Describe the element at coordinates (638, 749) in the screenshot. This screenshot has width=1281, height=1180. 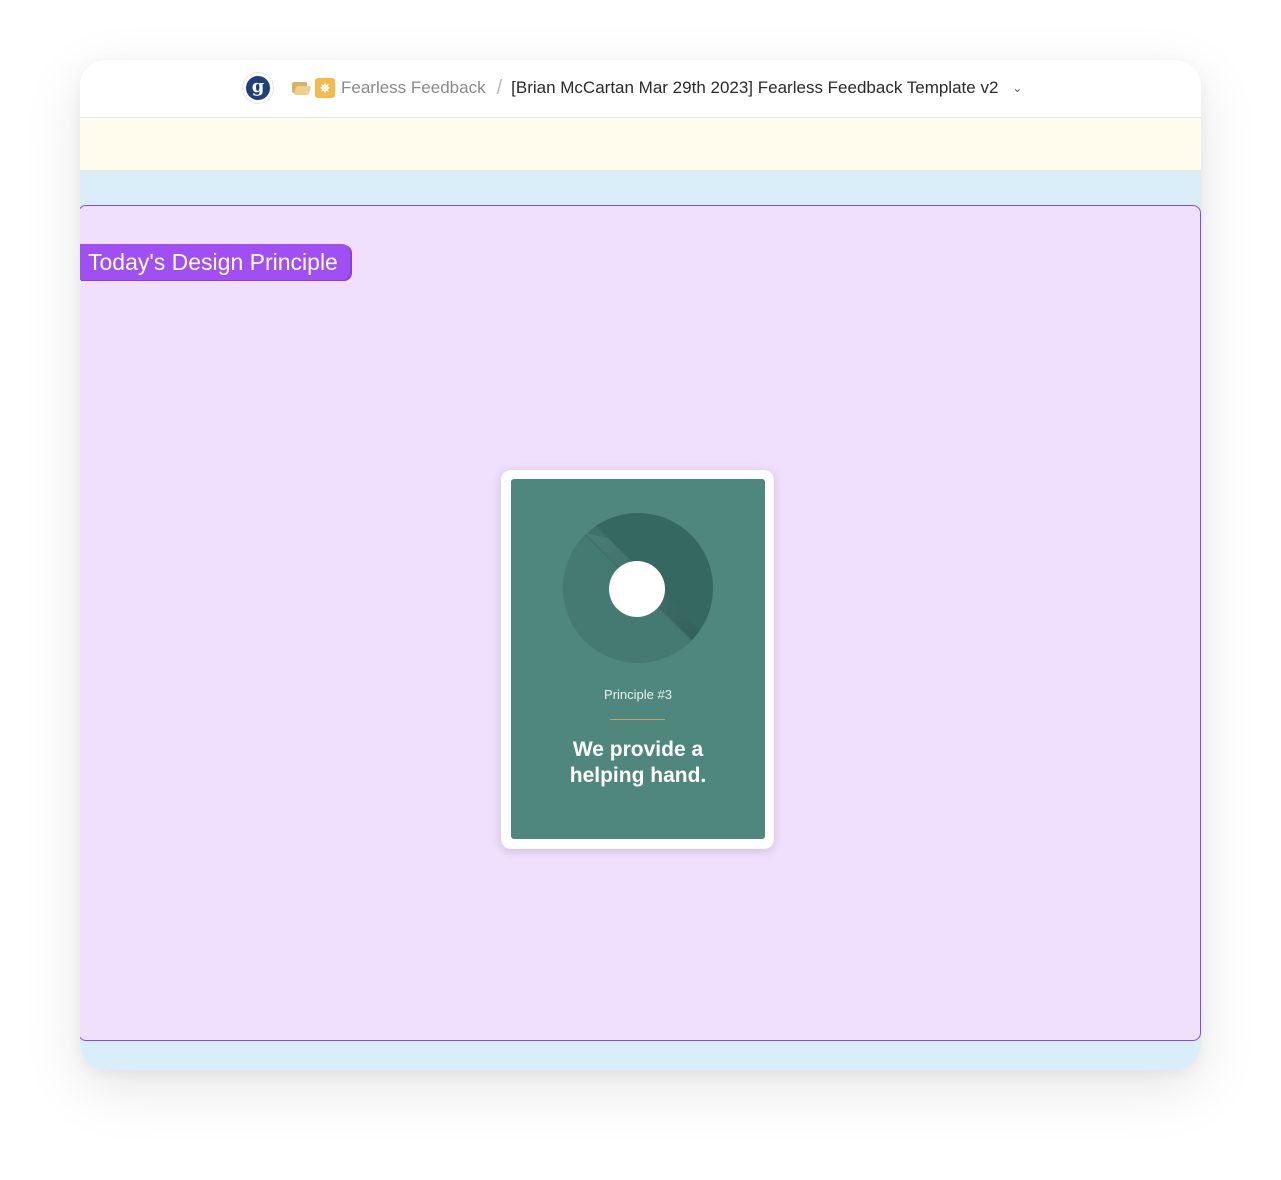
I see `principle-title-line-1: We provide a` at that location.